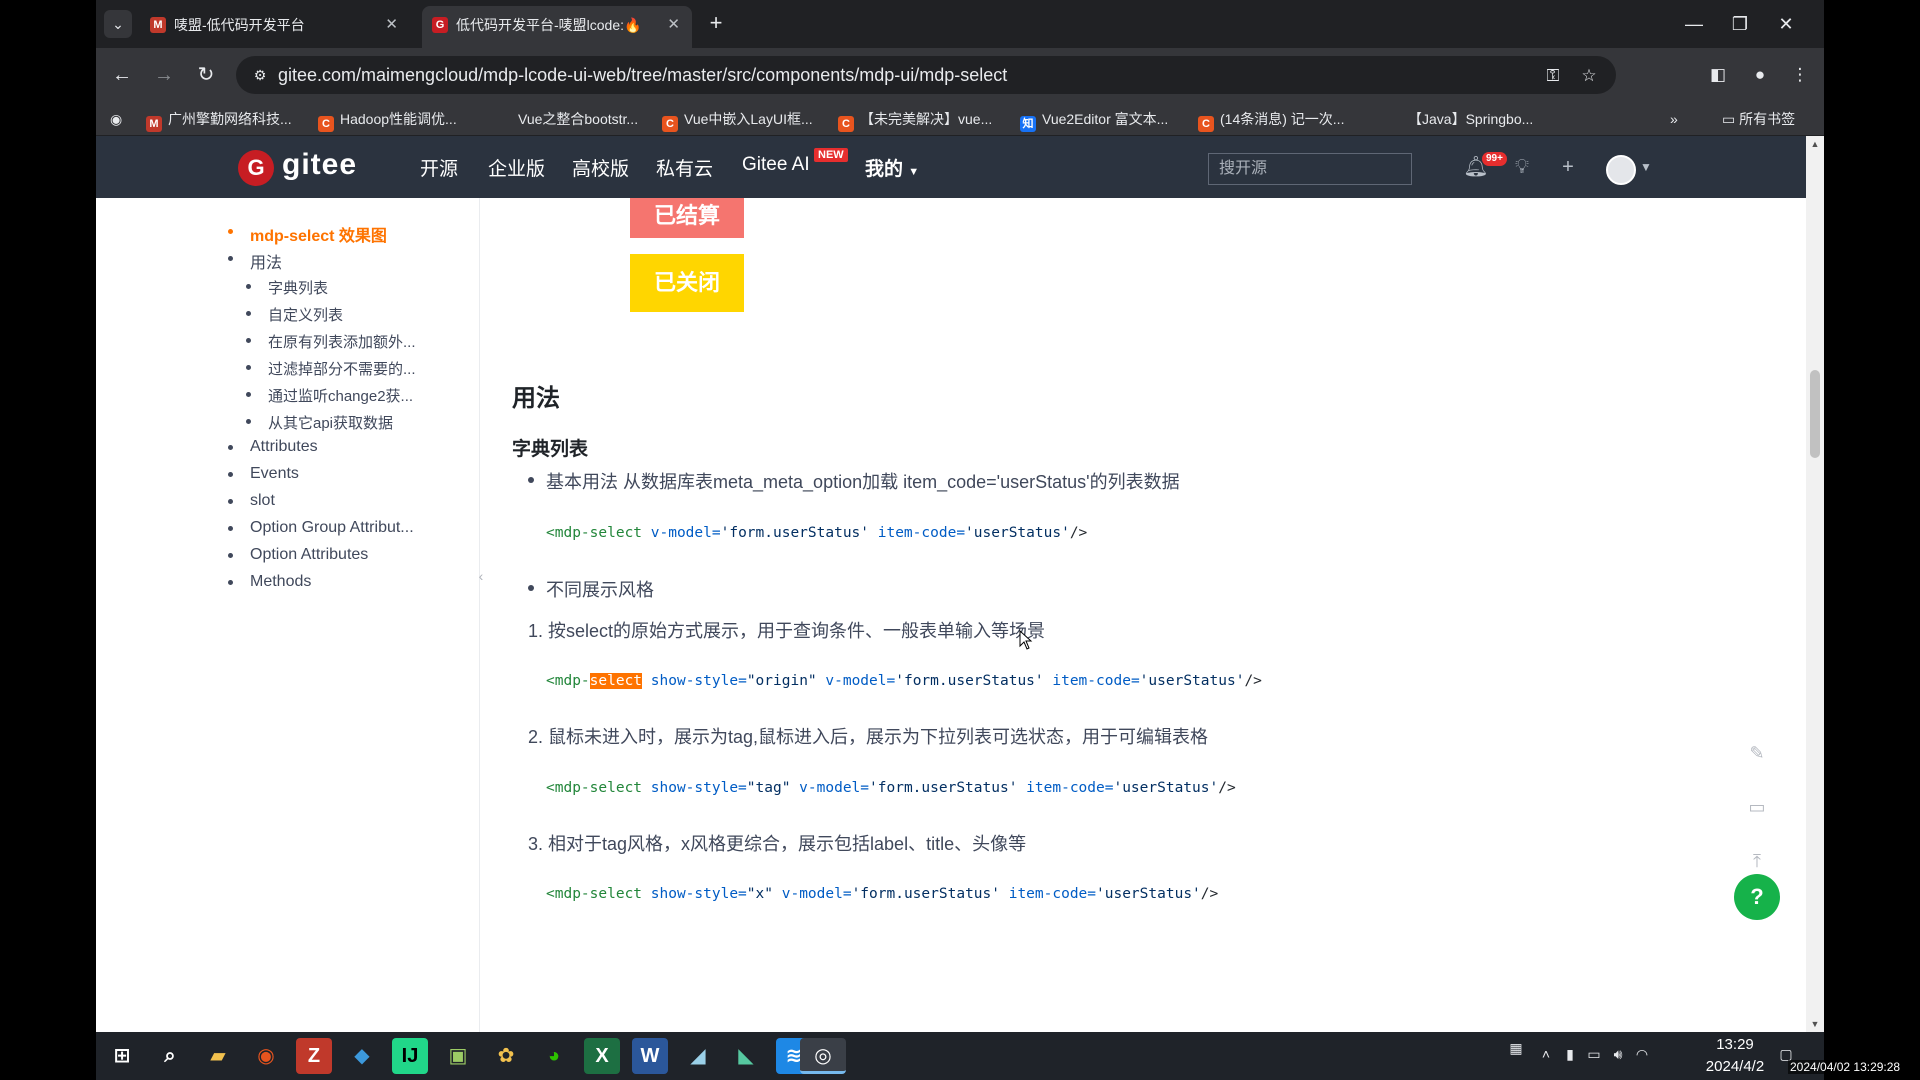  Describe the element at coordinates (616, 681) in the screenshot. I see `search-highlight: select` at that location.